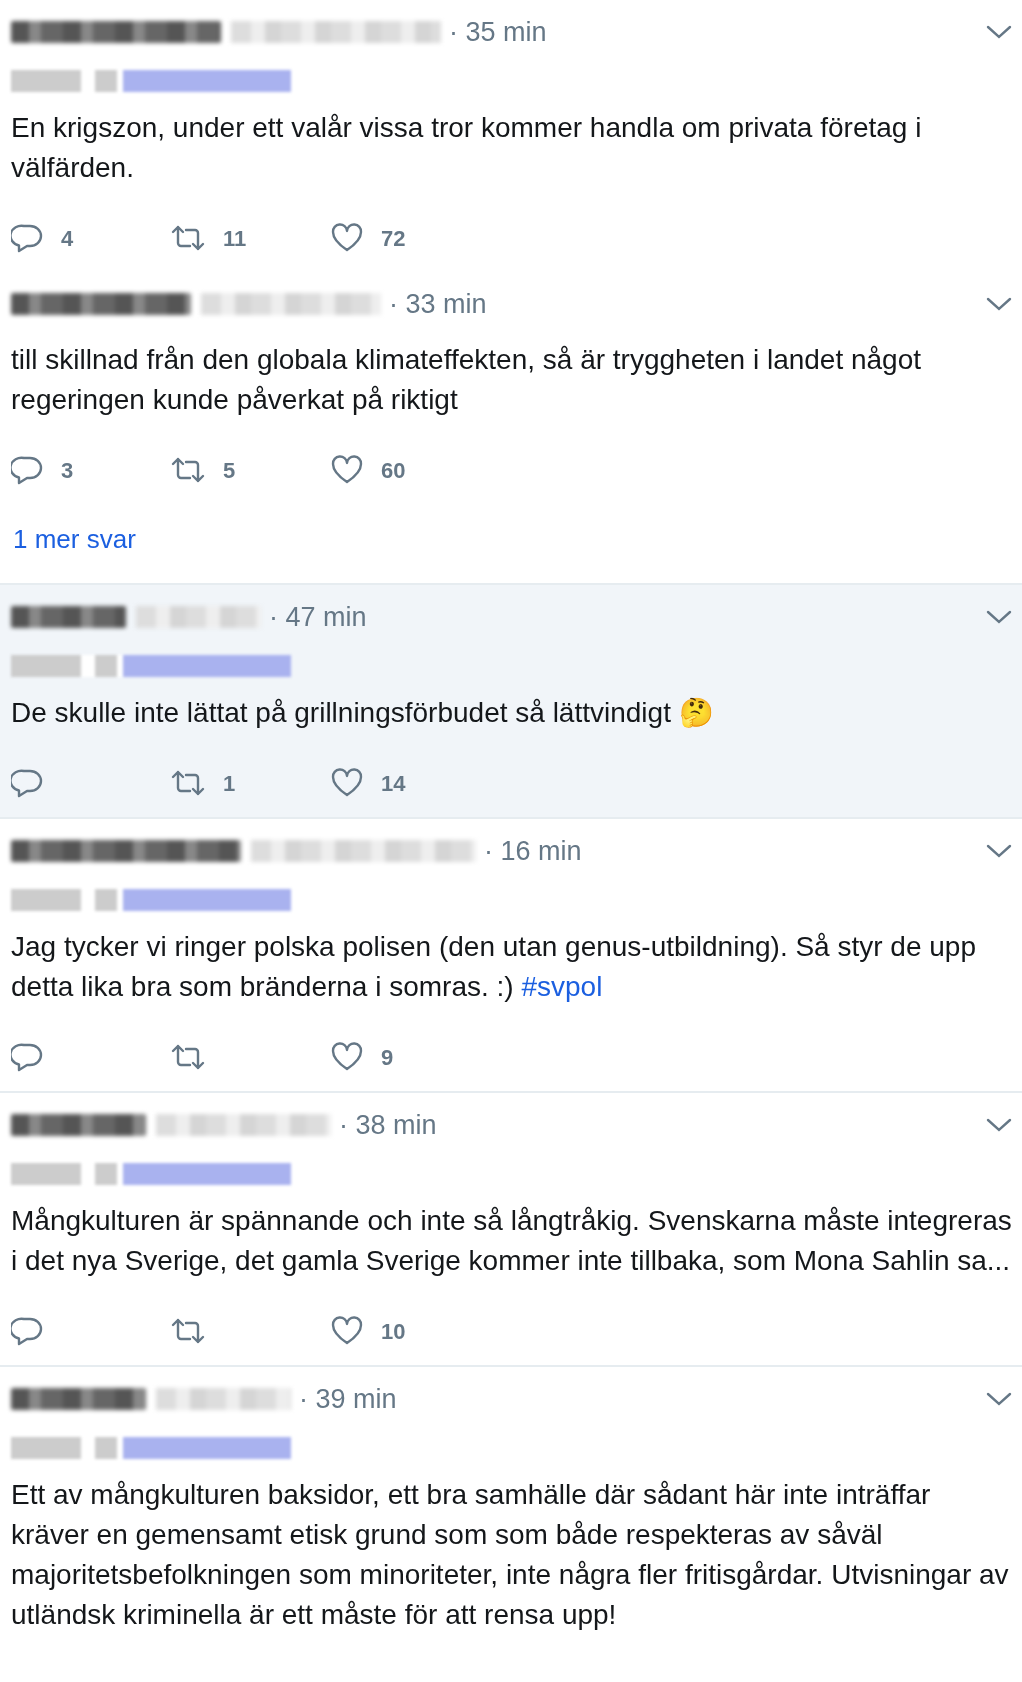  What do you see at coordinates (318, 617) in the screenshot?
I see `tweet-time: · 47 min` at bounding box center [318, 617].